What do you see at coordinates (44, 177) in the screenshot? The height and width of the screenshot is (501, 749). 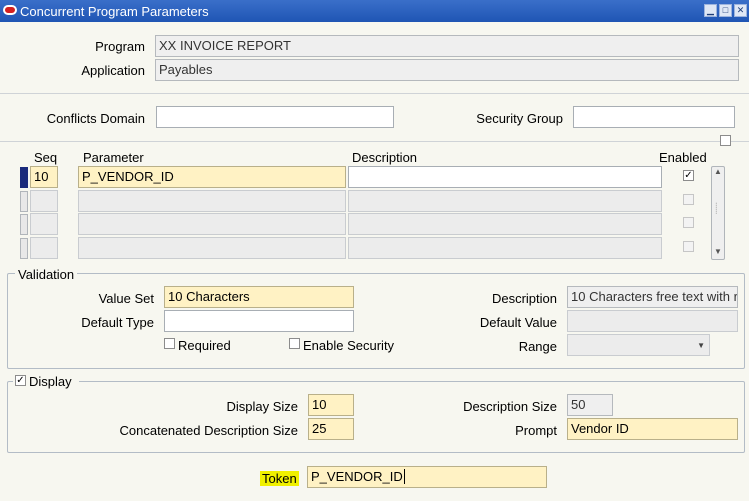 I see `seq-field: 10` at bounding box center [44, 177].